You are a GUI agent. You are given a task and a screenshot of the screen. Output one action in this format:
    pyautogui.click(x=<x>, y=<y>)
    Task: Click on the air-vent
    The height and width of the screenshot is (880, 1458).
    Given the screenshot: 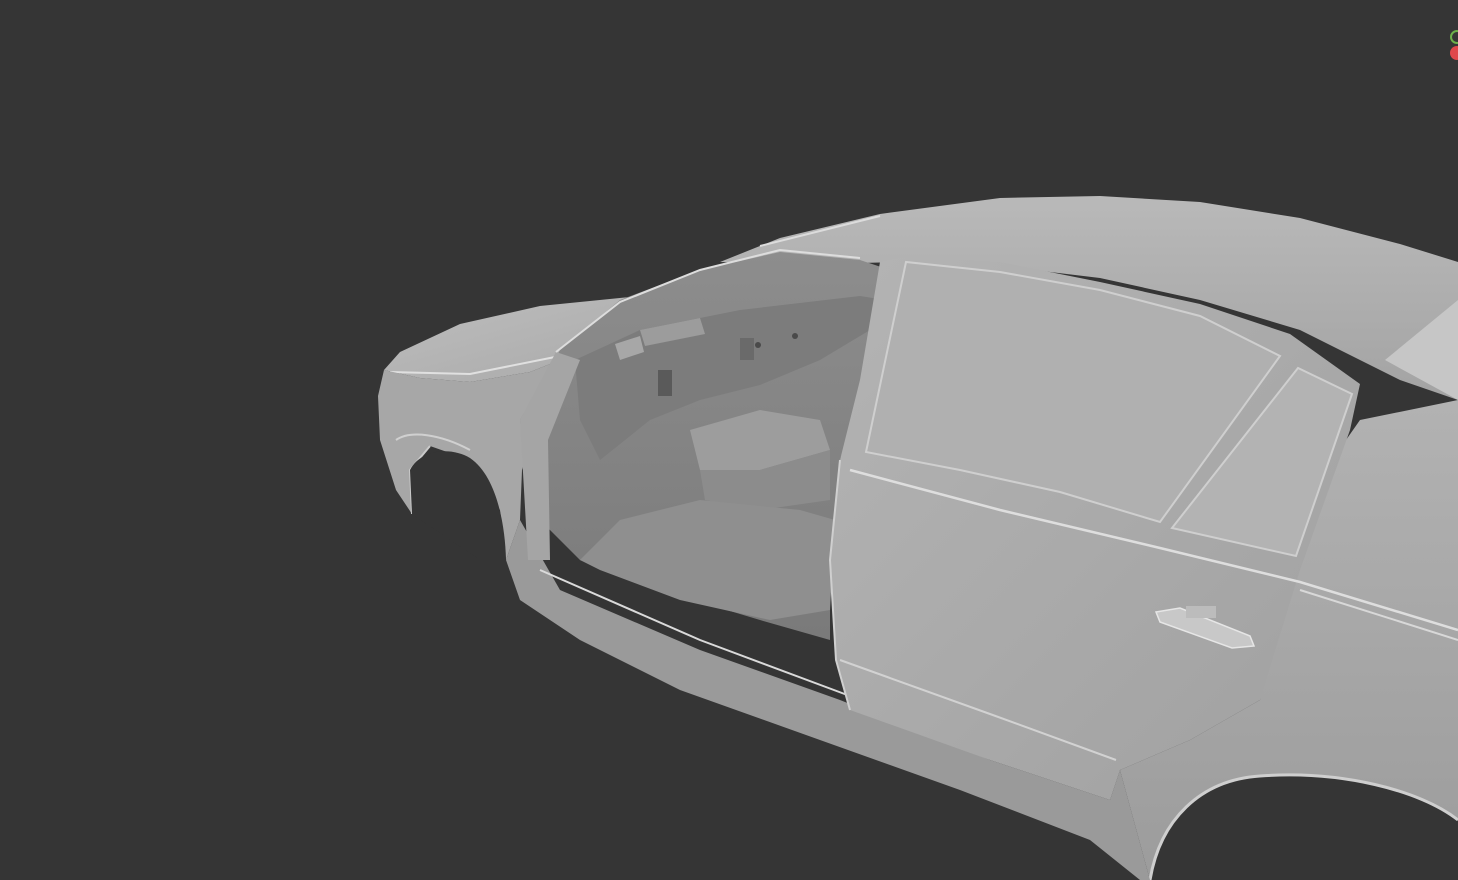 What is the action you would take?
    pyautogui.click(x=665, y=383)
    